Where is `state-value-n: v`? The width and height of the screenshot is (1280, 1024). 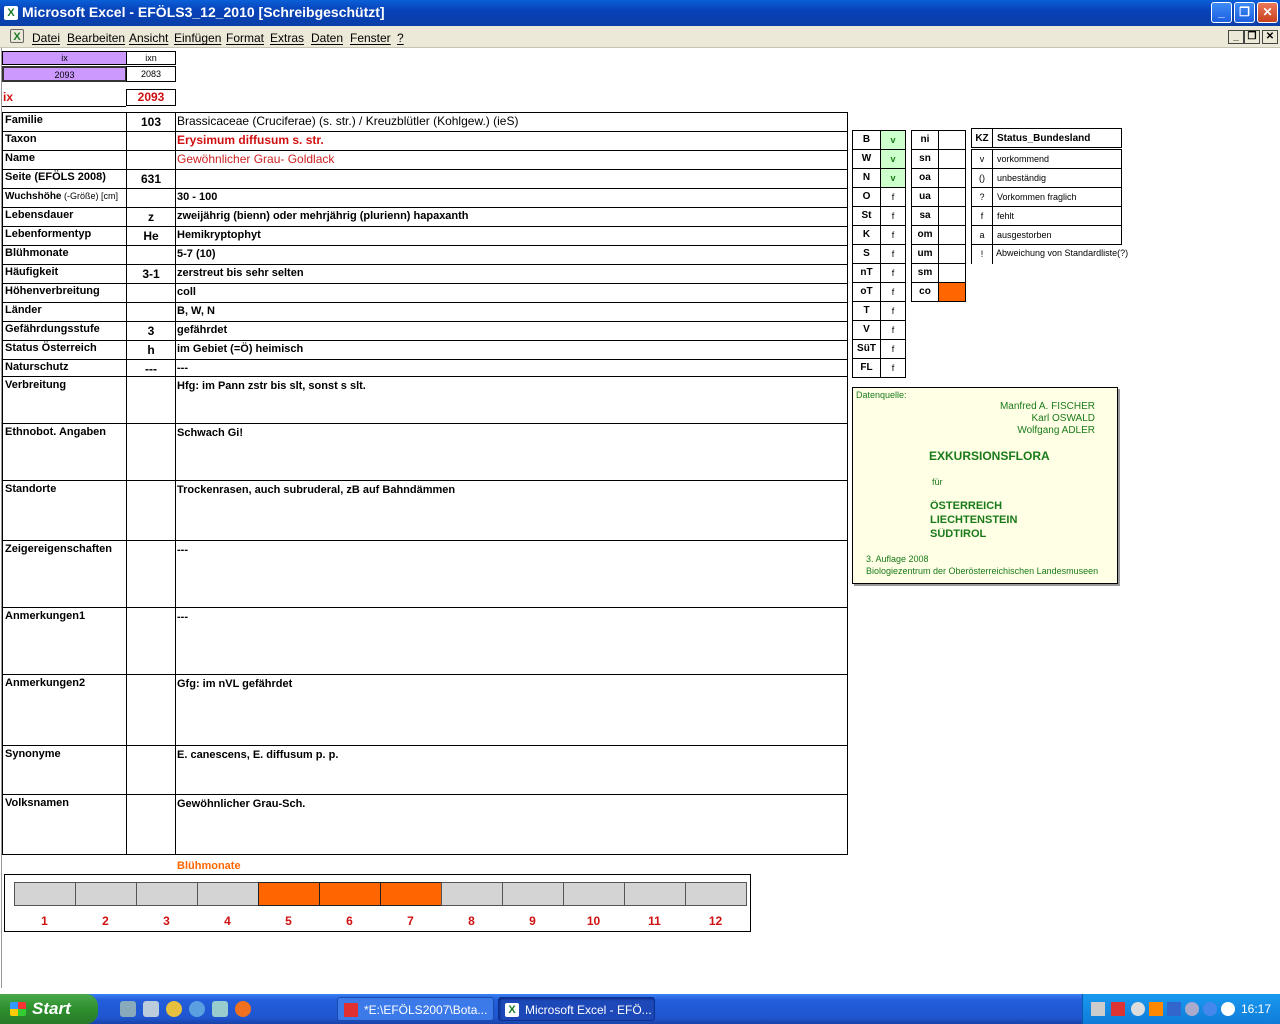 state-value-n: v is located at coordinates (893, 178).